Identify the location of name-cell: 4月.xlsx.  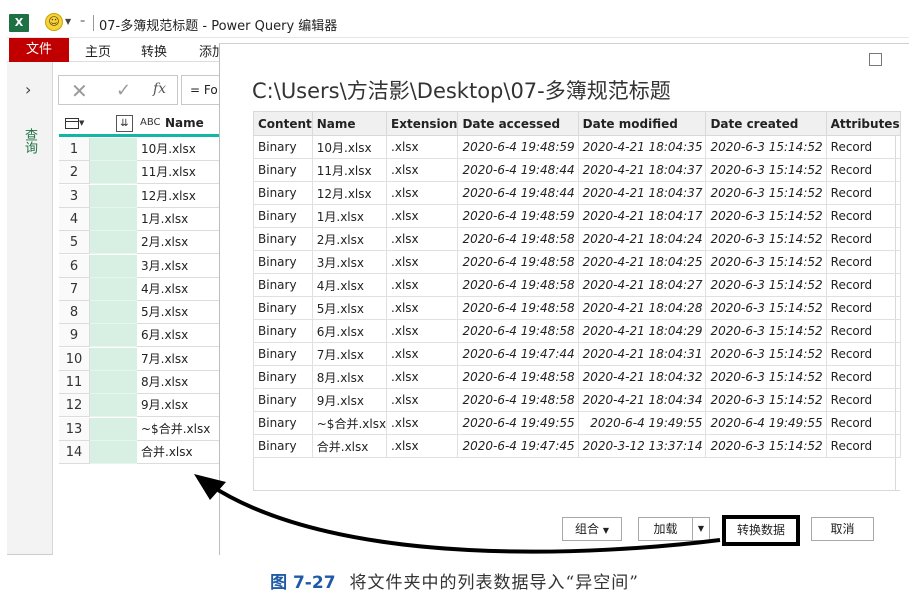
(178, 289).